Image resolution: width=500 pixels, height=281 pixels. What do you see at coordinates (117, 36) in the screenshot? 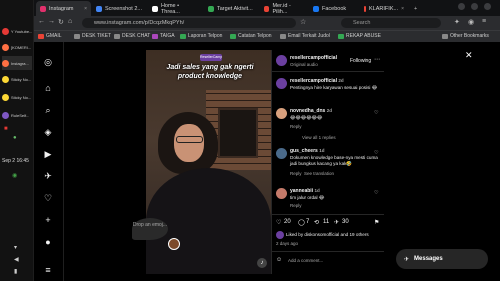
I see `folder-icon` at bounding box center [117, 36].